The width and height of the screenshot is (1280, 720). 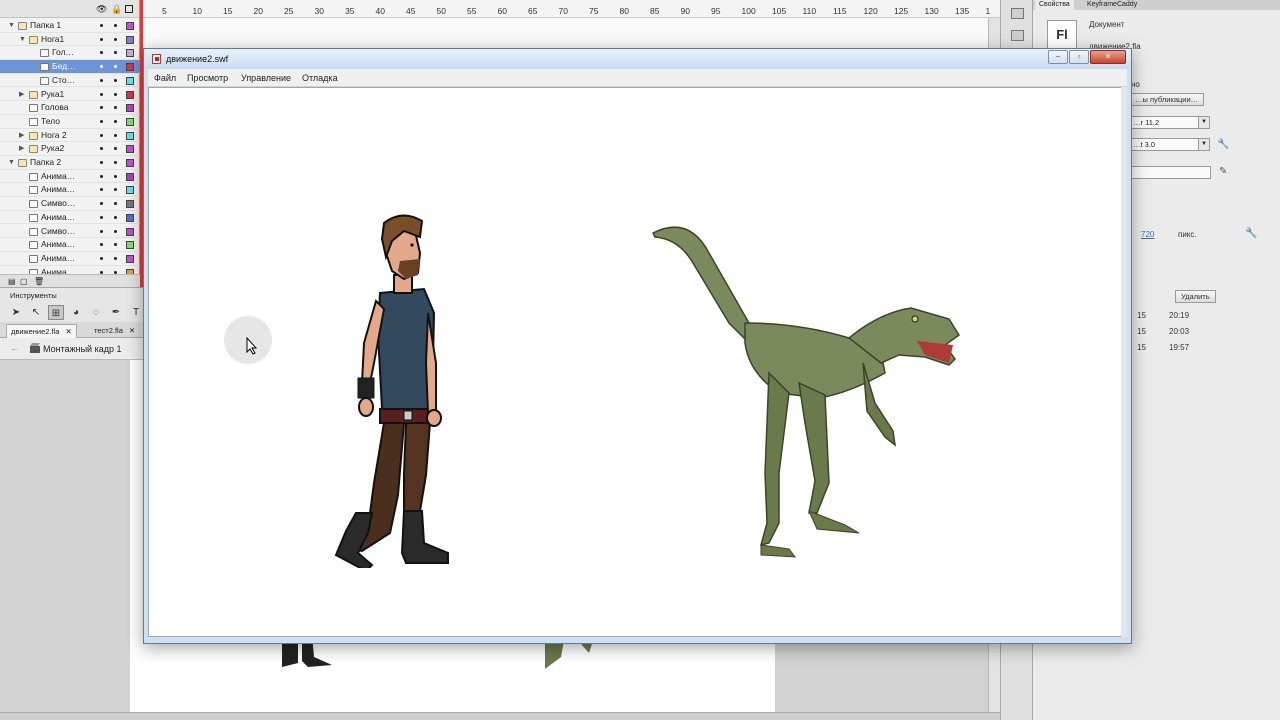 I want to click on player-dropdown: ▼, so click(x=1204, y=122).